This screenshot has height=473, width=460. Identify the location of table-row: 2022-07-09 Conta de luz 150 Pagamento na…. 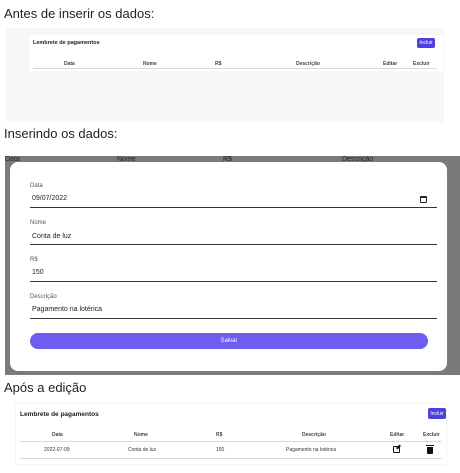
(231, 450).